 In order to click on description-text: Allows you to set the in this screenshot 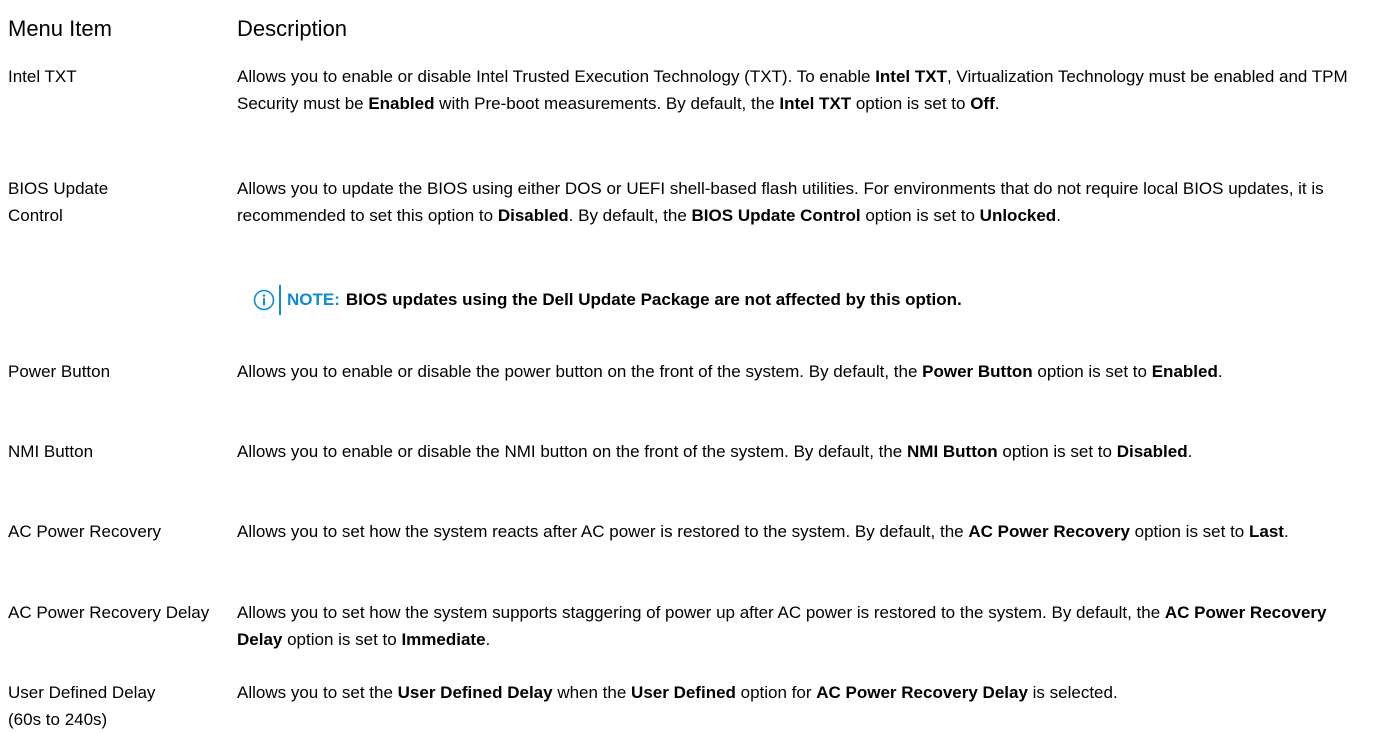, I will do `click(317, 692)`.